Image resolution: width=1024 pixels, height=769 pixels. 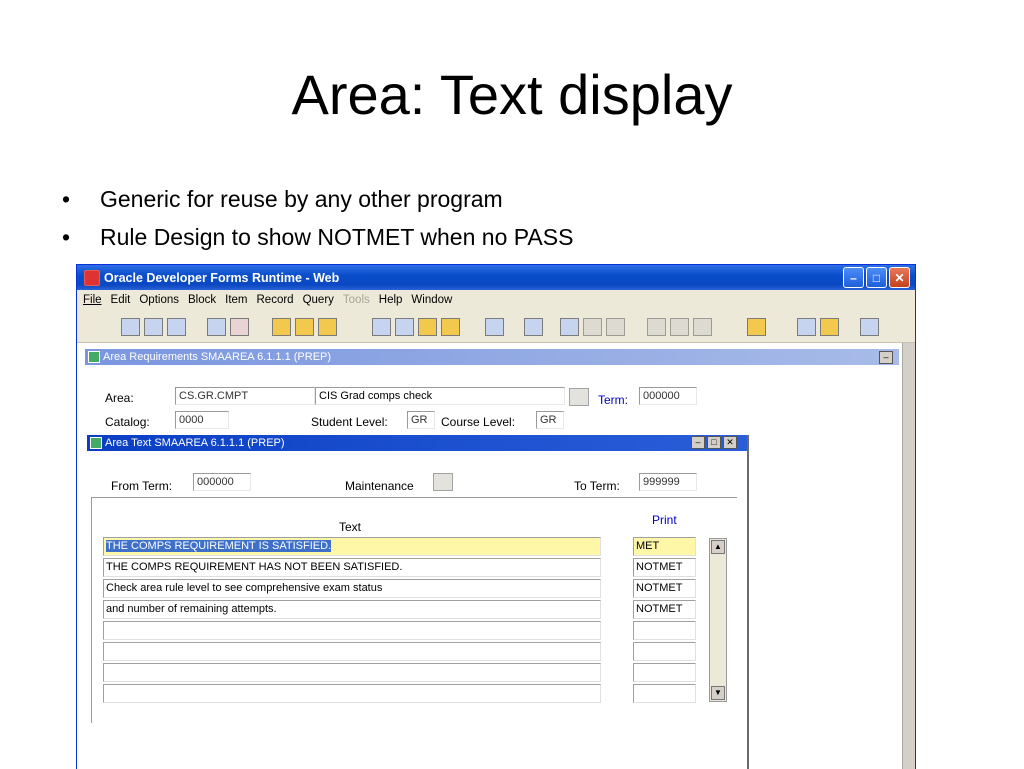 What do you see at coordinates (153, 327) in the screenshot?
I see `rollback-icon` at bounding box center [153, 327].